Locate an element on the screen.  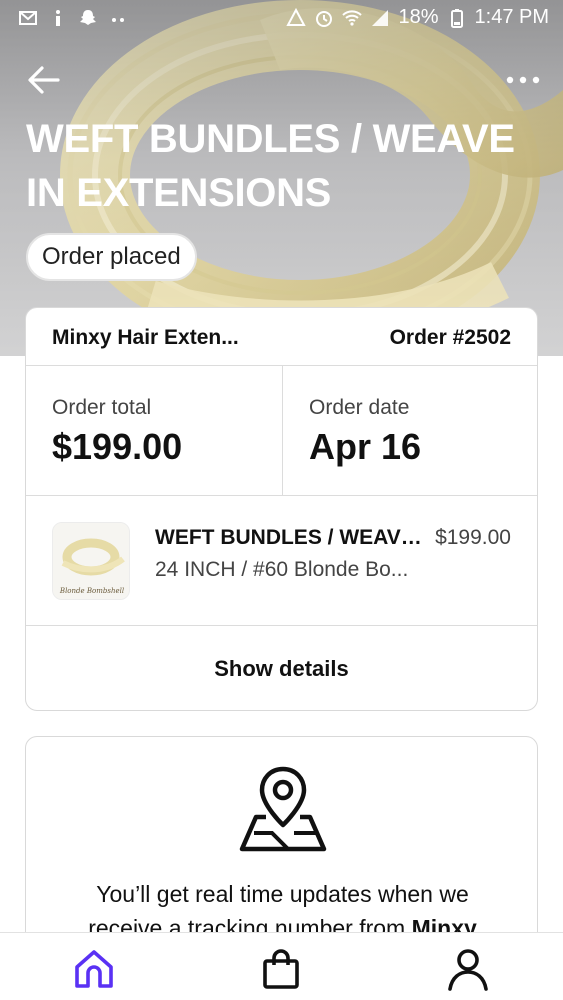
arrow-left-icon is located at coordinates (44, 80).